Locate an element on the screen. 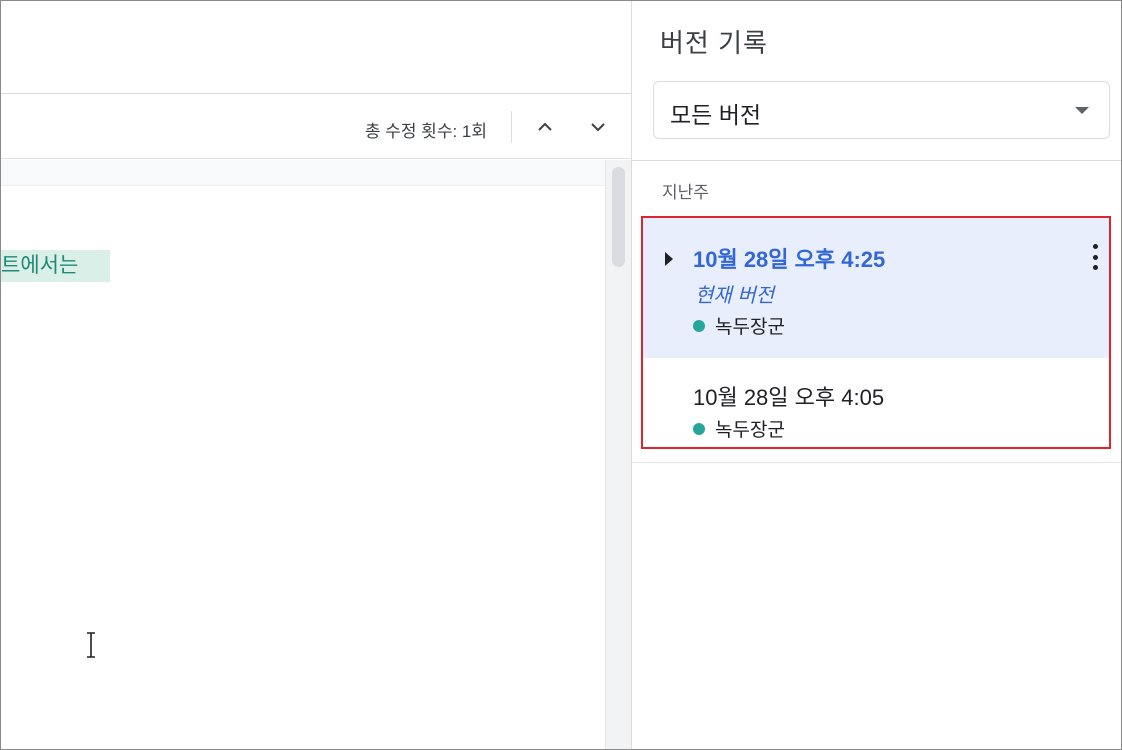 This screenshot has width=1122, height=750. more-vert-icon is located at coordinates (1095, 257).